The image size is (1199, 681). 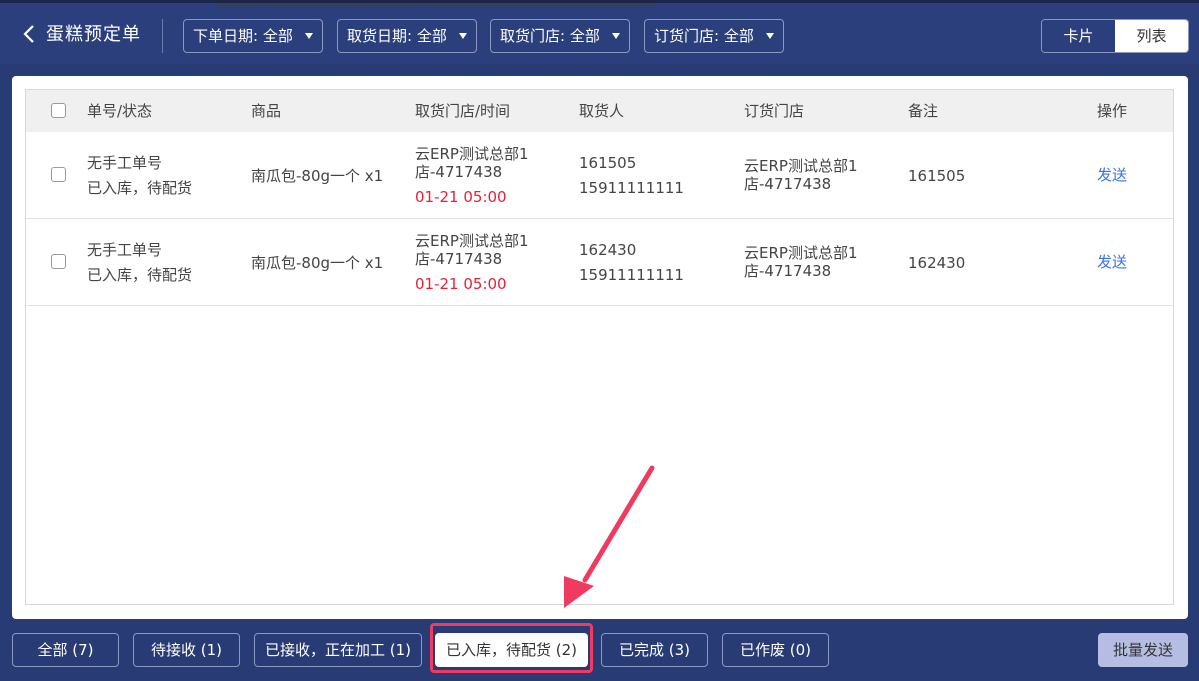 What do you see at coordinates (162, 36) in the screenshot?
I see `header-divider` at bounding box center [162, 36].